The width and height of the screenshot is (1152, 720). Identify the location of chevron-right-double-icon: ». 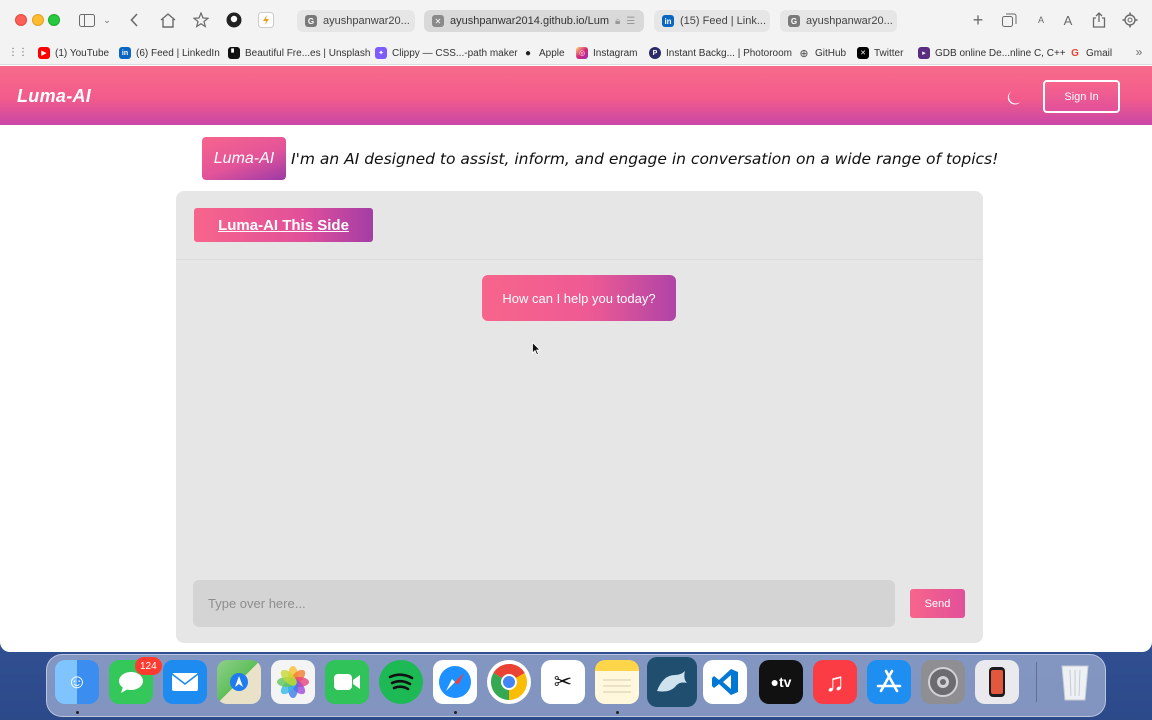
(1139, 52).